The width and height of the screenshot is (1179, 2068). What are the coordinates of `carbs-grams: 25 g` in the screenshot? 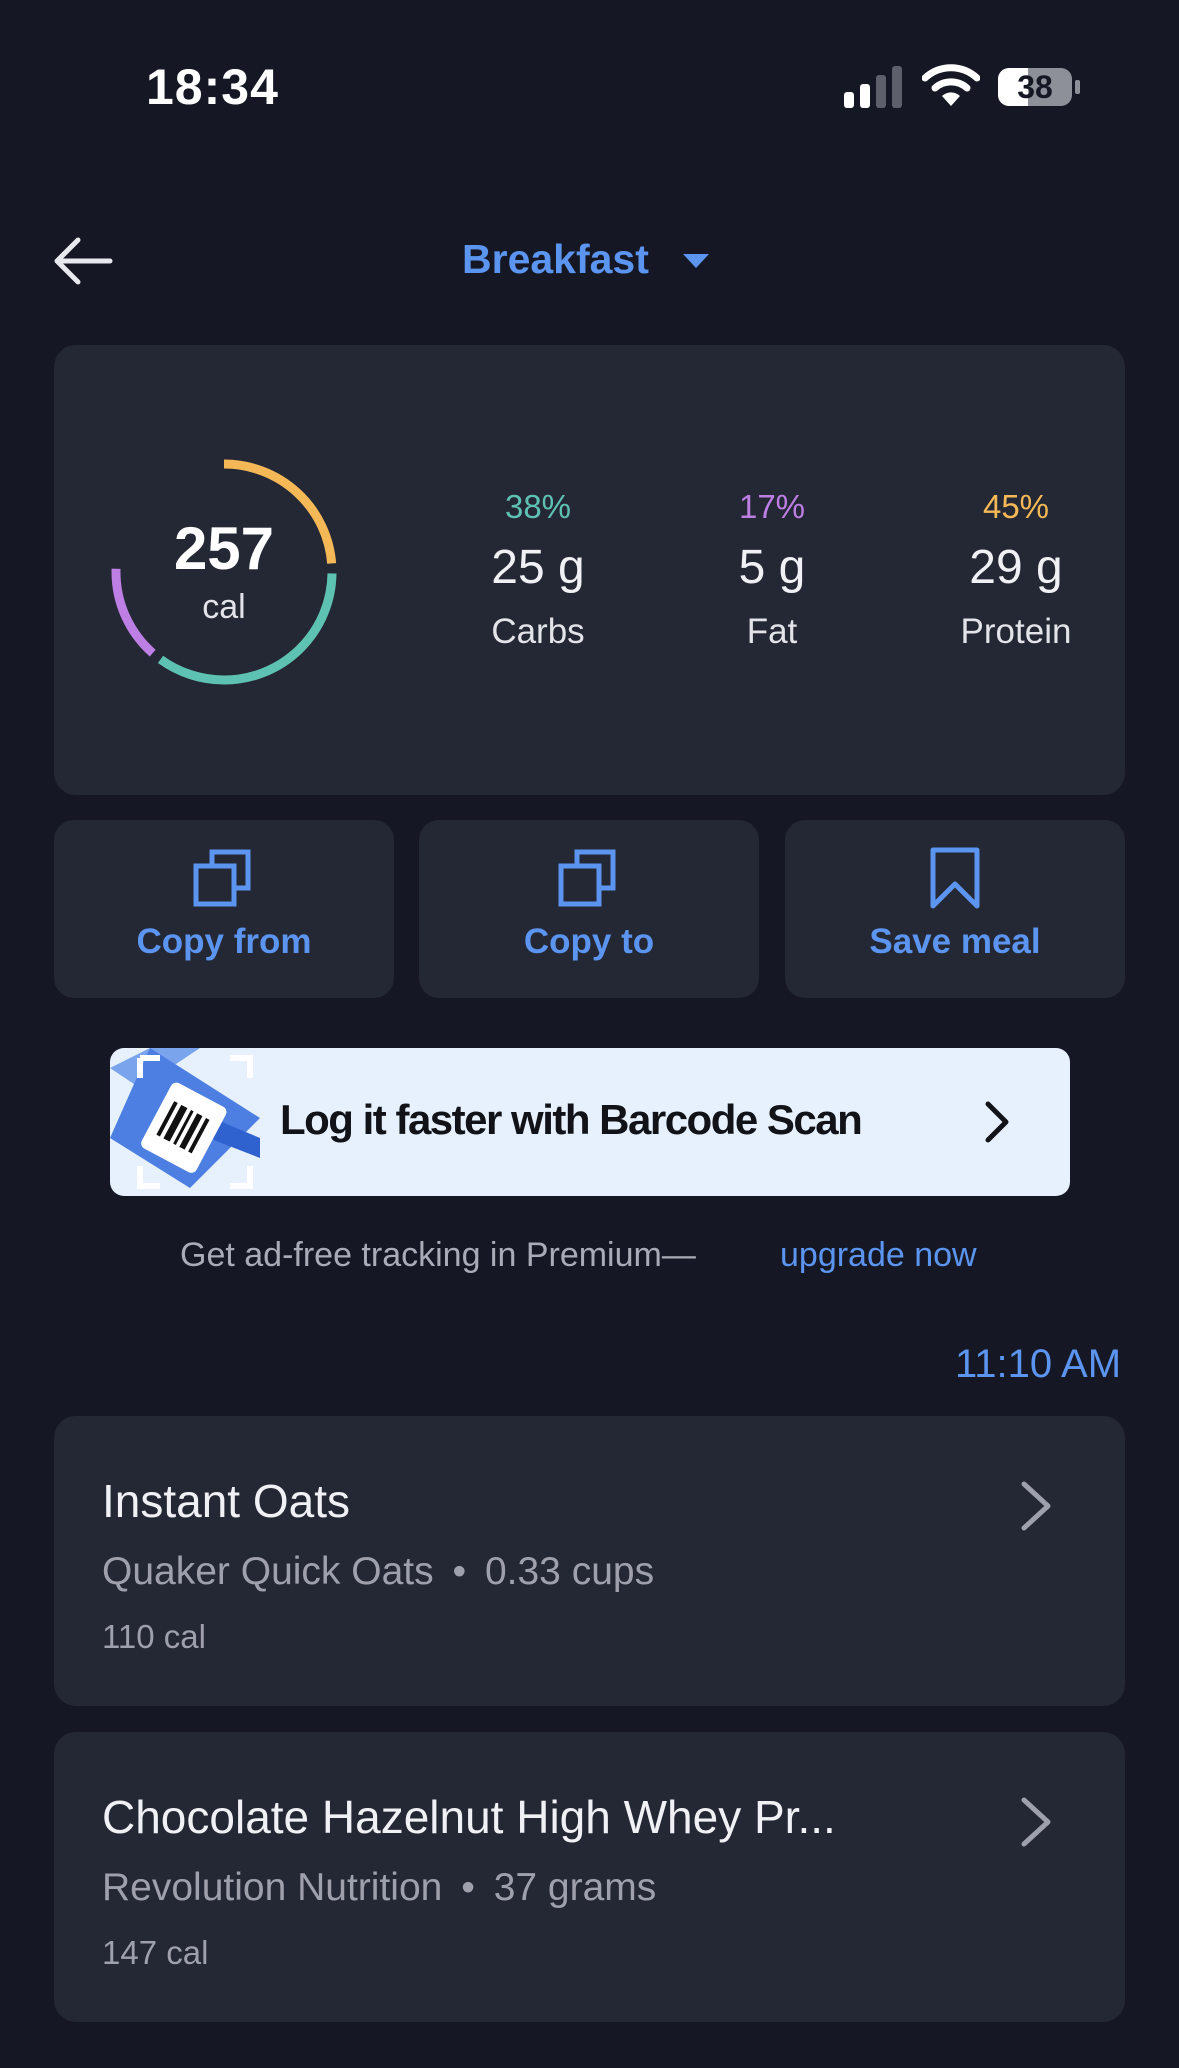 It's located at (538, 567).